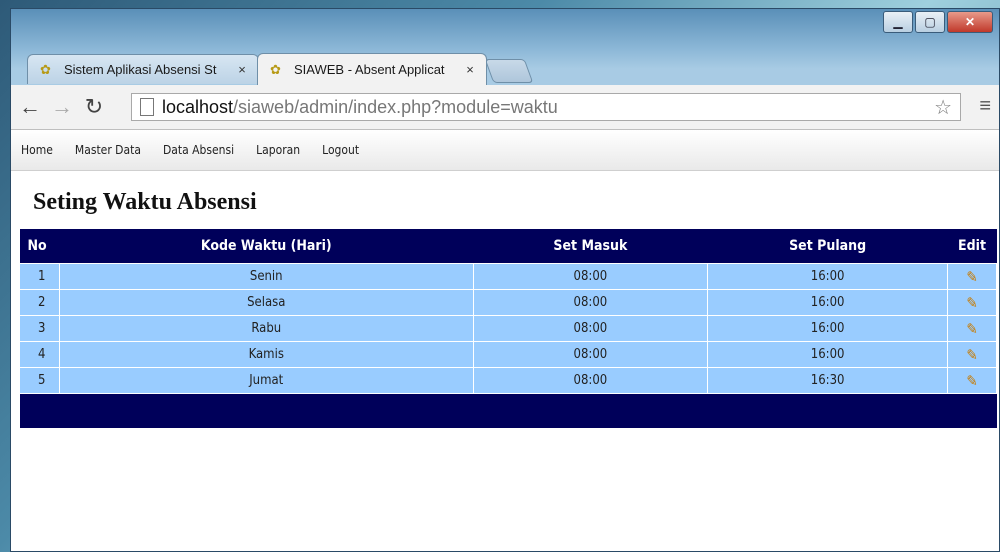  Describe the element at coordinates (39, 354) in the screenshot. I see `cell-no: 4` at that location.